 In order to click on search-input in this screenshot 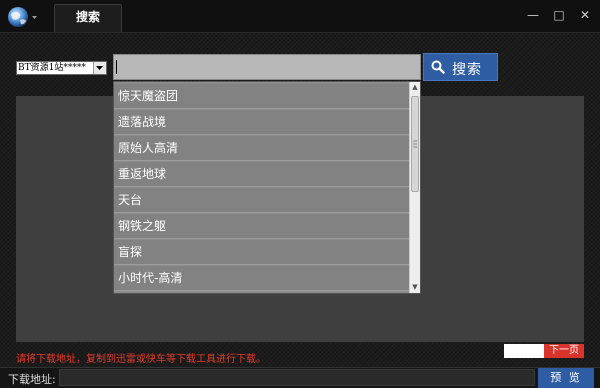, I will do `click(267, 67)`.